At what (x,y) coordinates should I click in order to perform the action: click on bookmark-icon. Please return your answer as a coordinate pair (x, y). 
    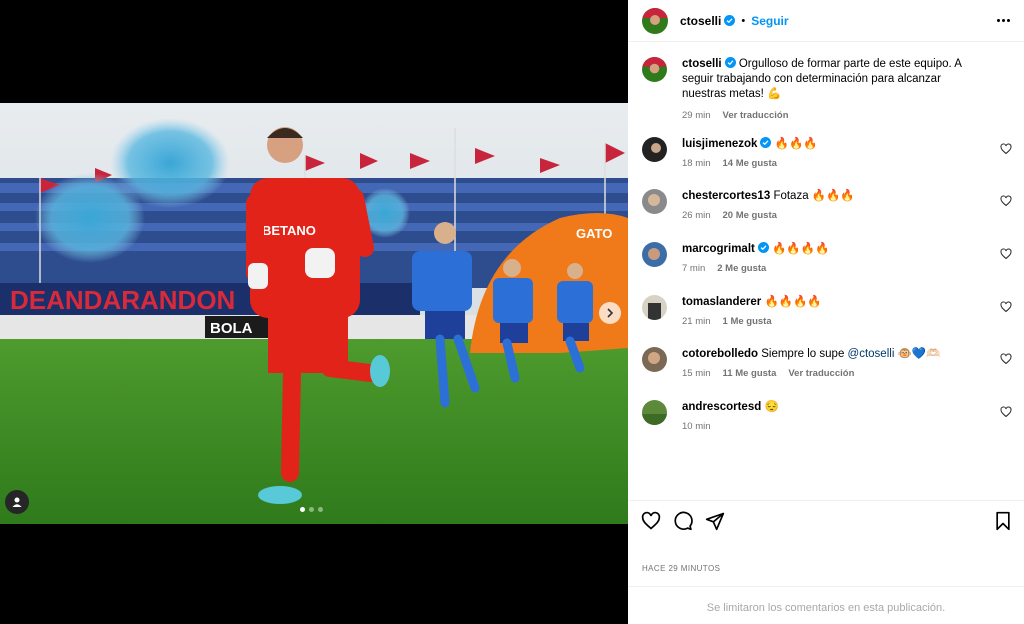
    Looking at the image, I should click on (1003, 521).